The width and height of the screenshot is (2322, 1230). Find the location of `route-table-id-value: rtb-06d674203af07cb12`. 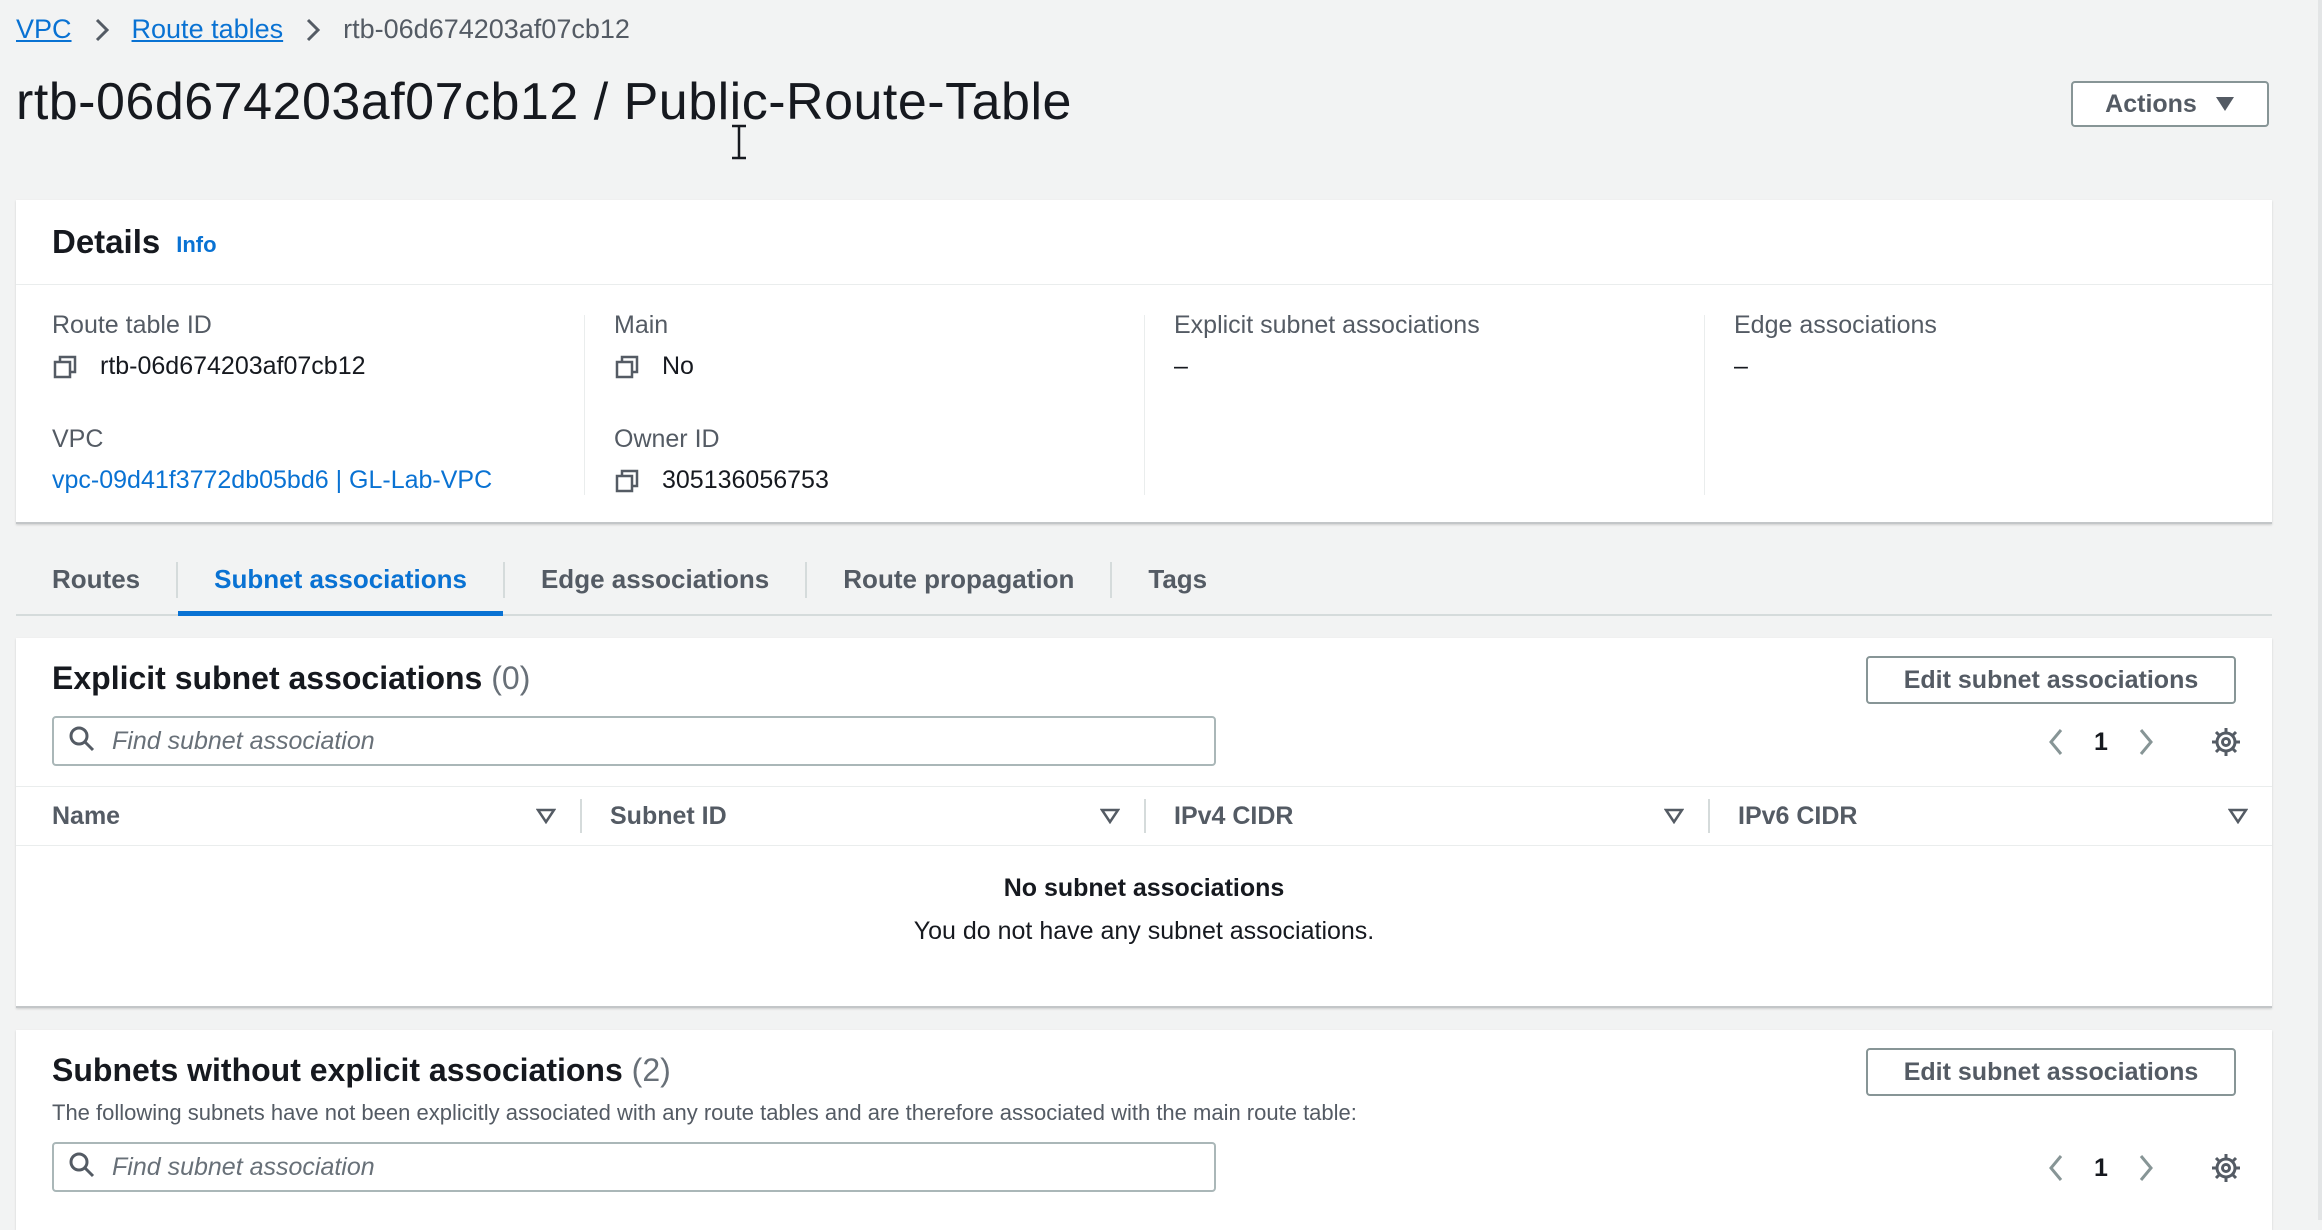

route-table-id-value: rtb-06d674203af07cb12 is located at coordinates (312, 366).